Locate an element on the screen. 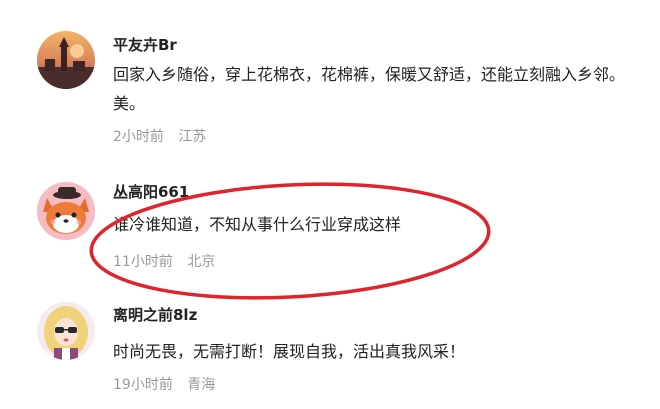 The width and height of the screenshot is (660, 409). comment-meta: 11小时前 北京 is located at coordinates (164, 261).